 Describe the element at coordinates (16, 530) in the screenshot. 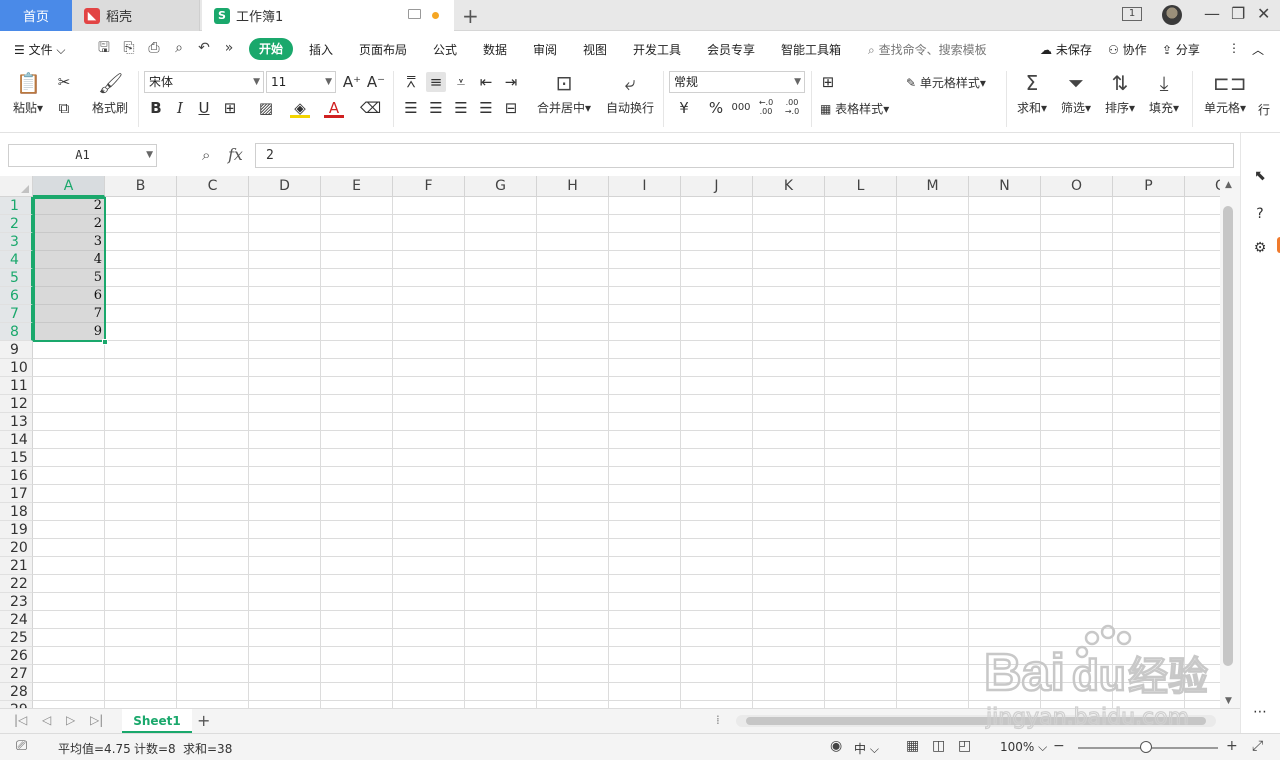

I see `row-header: 19` at that location.